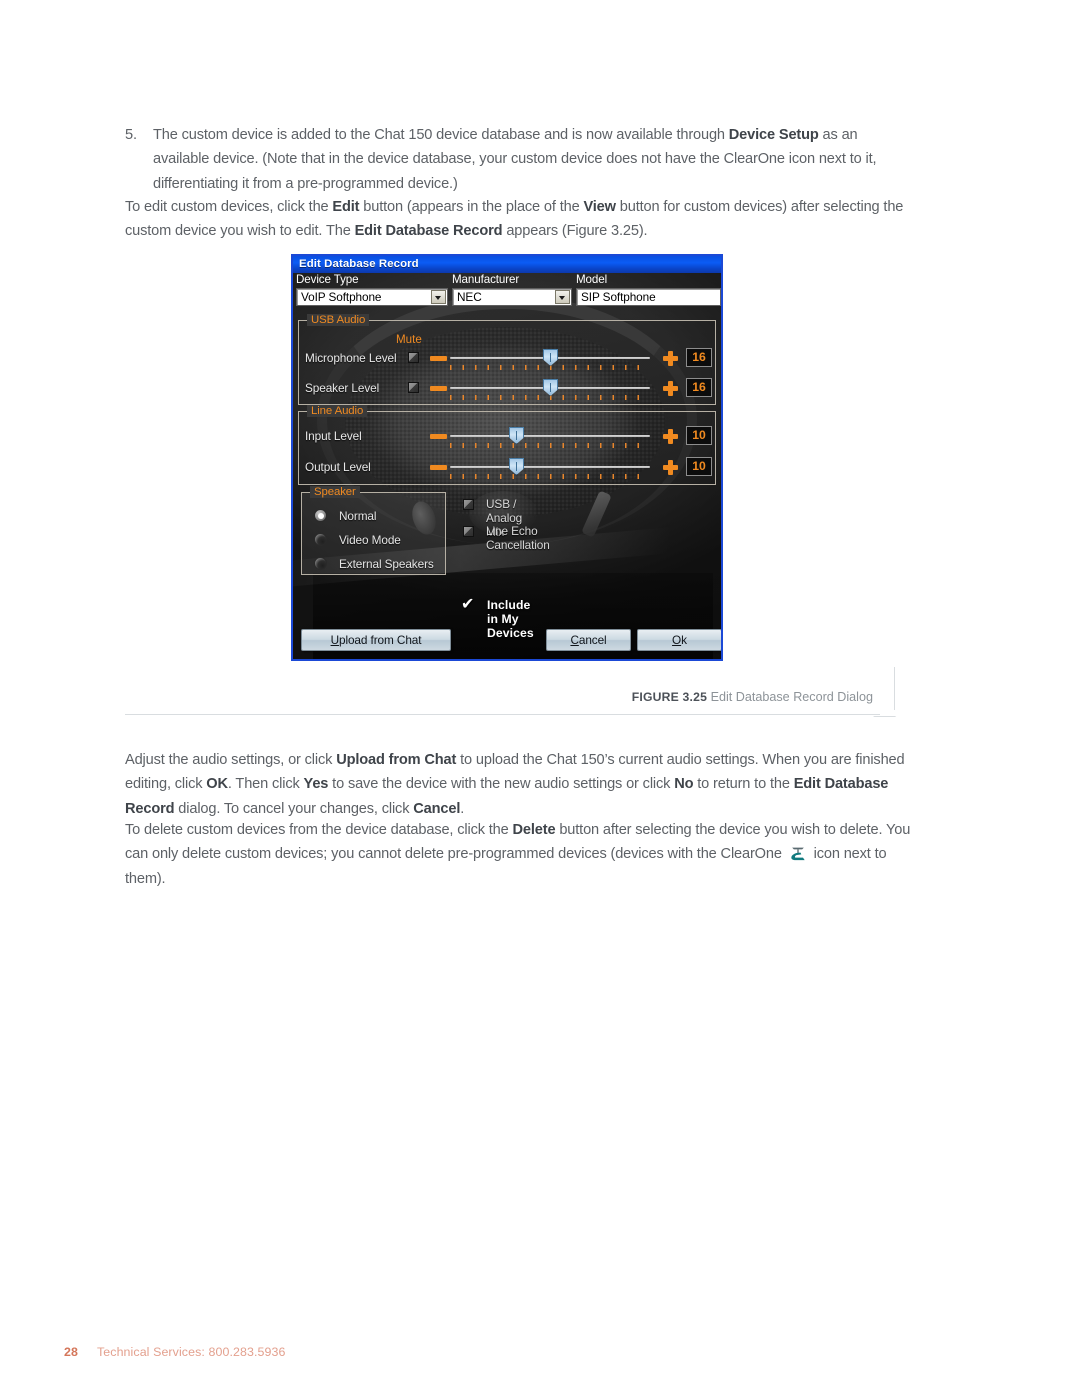 This screenshot has height=1397, width=1080. I want to click on footer-page-number: 28, so click(71, 1352).